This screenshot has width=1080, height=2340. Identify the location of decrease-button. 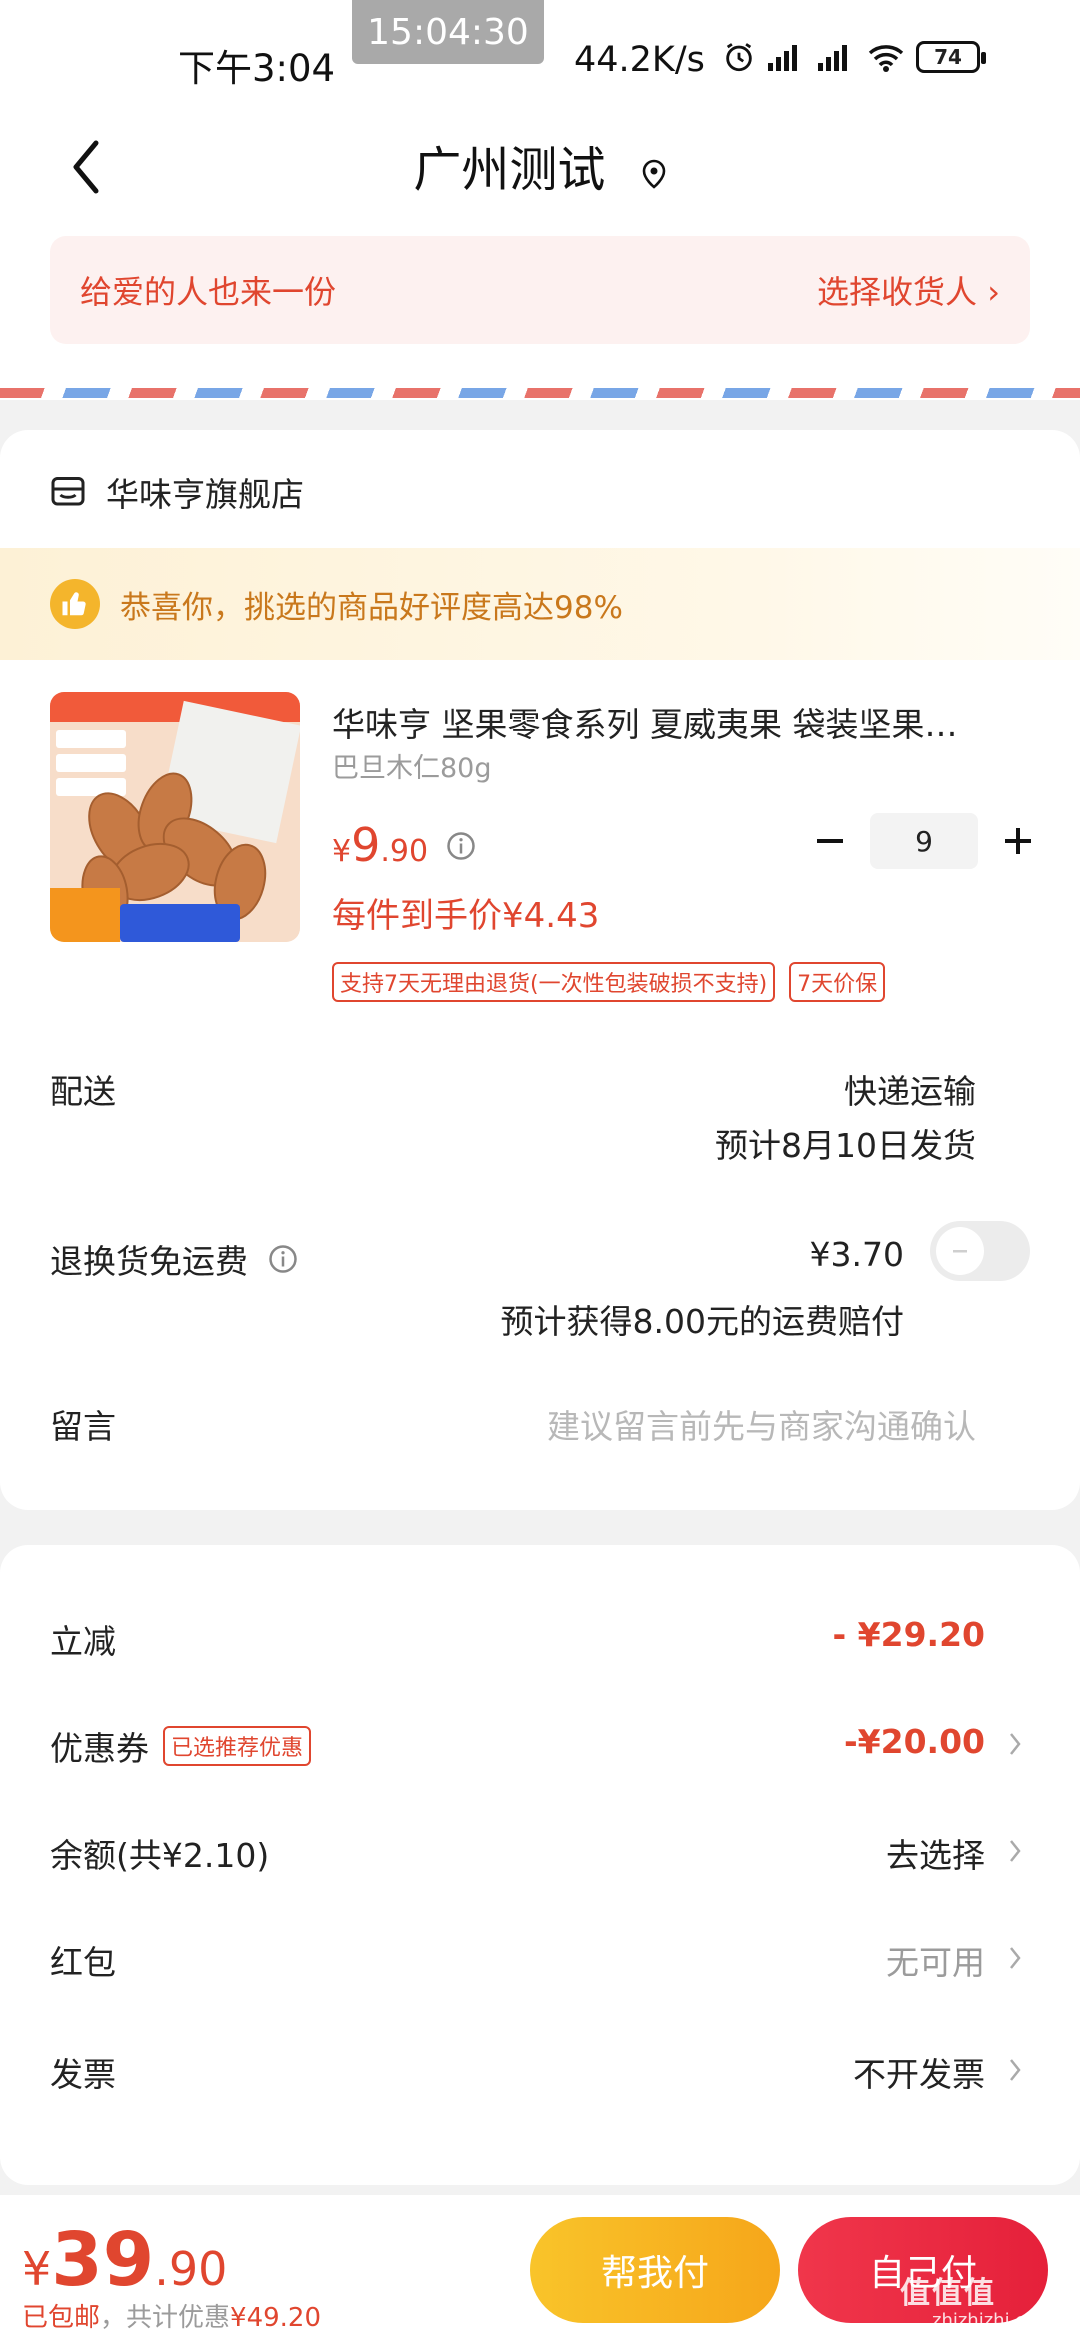
(830, 841).